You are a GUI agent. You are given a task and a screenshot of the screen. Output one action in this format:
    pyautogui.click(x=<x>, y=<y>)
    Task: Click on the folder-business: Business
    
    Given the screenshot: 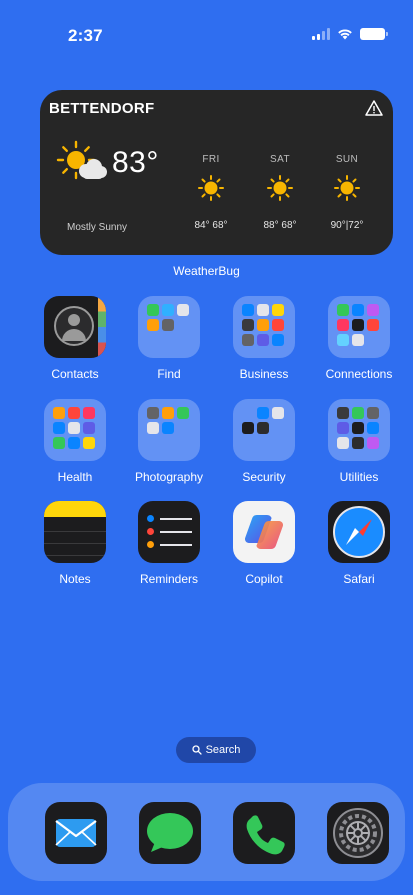 What is the action you would take?
    pyautogui.click(x=264, y=338)
    